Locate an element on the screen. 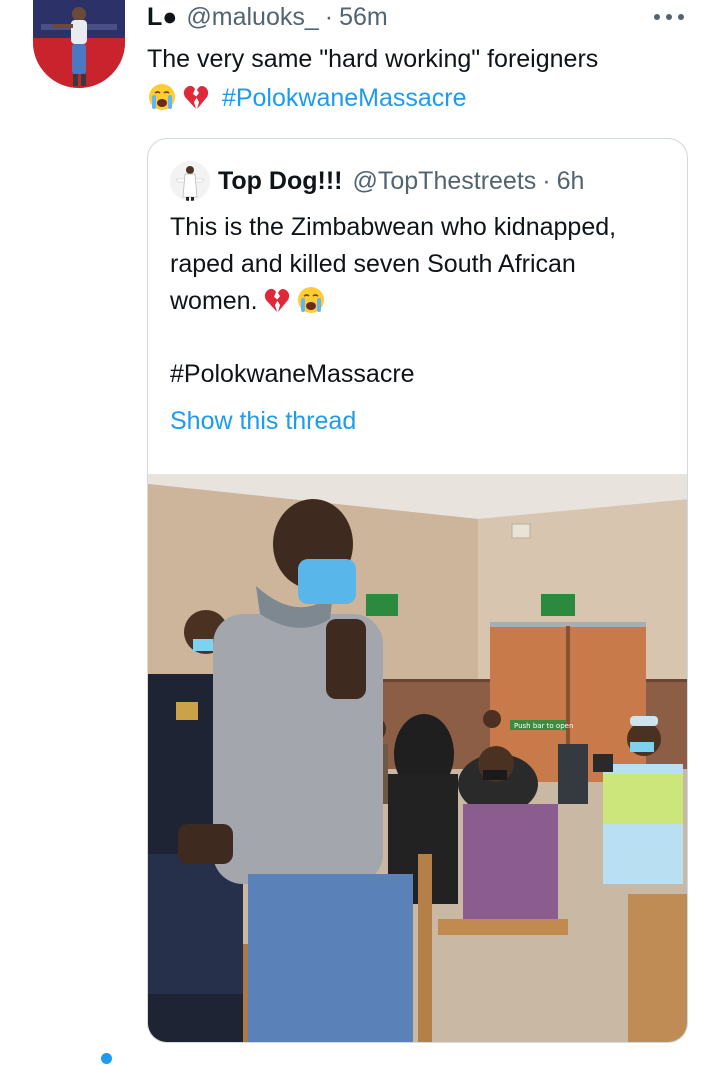 The image size is (720, 1065). push-bar-sign-text: Push bar to open is located at coordinates (543, 726).